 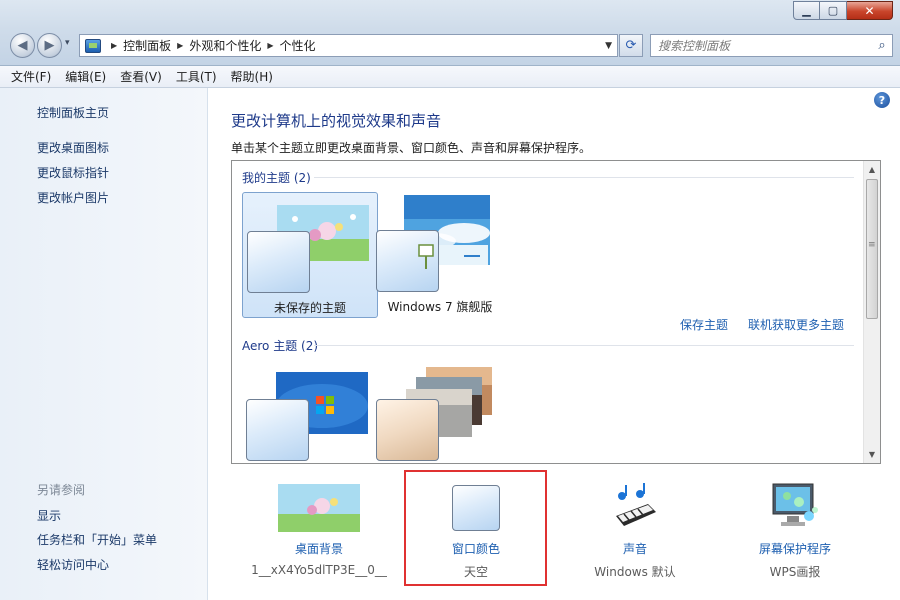 What do you see at coordinates (73, 564) in the screenshot?
I see `sidebar-link-ease-of-access: 轻松访问中心` at bounding box center [73, 564].